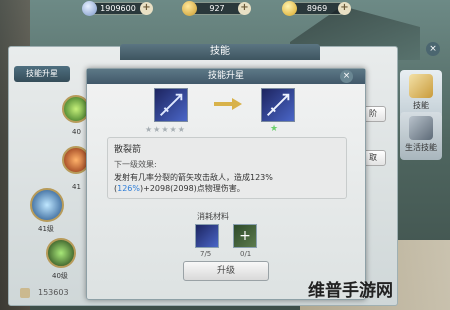 Image resolution: width=450 pixels, height=310 pixels. Describe the element at coordinates (25, 293) in the screenshot. I see `points-icon` at that location.